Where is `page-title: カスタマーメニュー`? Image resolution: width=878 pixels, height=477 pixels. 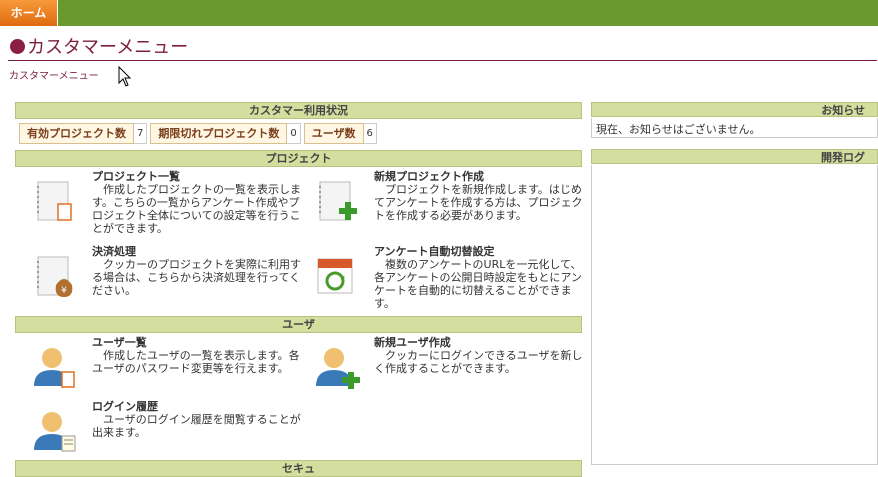
page-title: カスタマーメニュー is located at coordinates (99, 48).